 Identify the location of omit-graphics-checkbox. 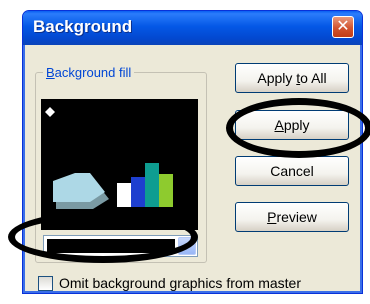
(45, 283).